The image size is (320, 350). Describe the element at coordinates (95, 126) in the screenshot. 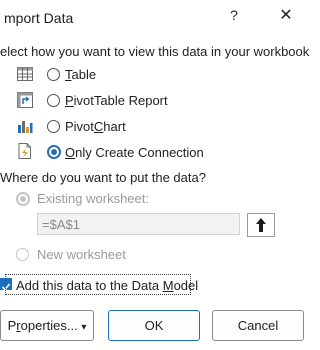

I see `pivotchart-option-label: PivotChart` at that location.